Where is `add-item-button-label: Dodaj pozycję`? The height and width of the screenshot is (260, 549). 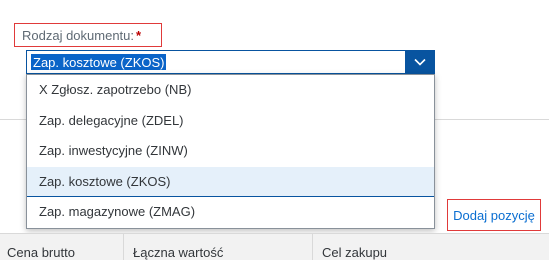
add-item-button-label: Dodaj pozycję is located at coordinates (494, 215).